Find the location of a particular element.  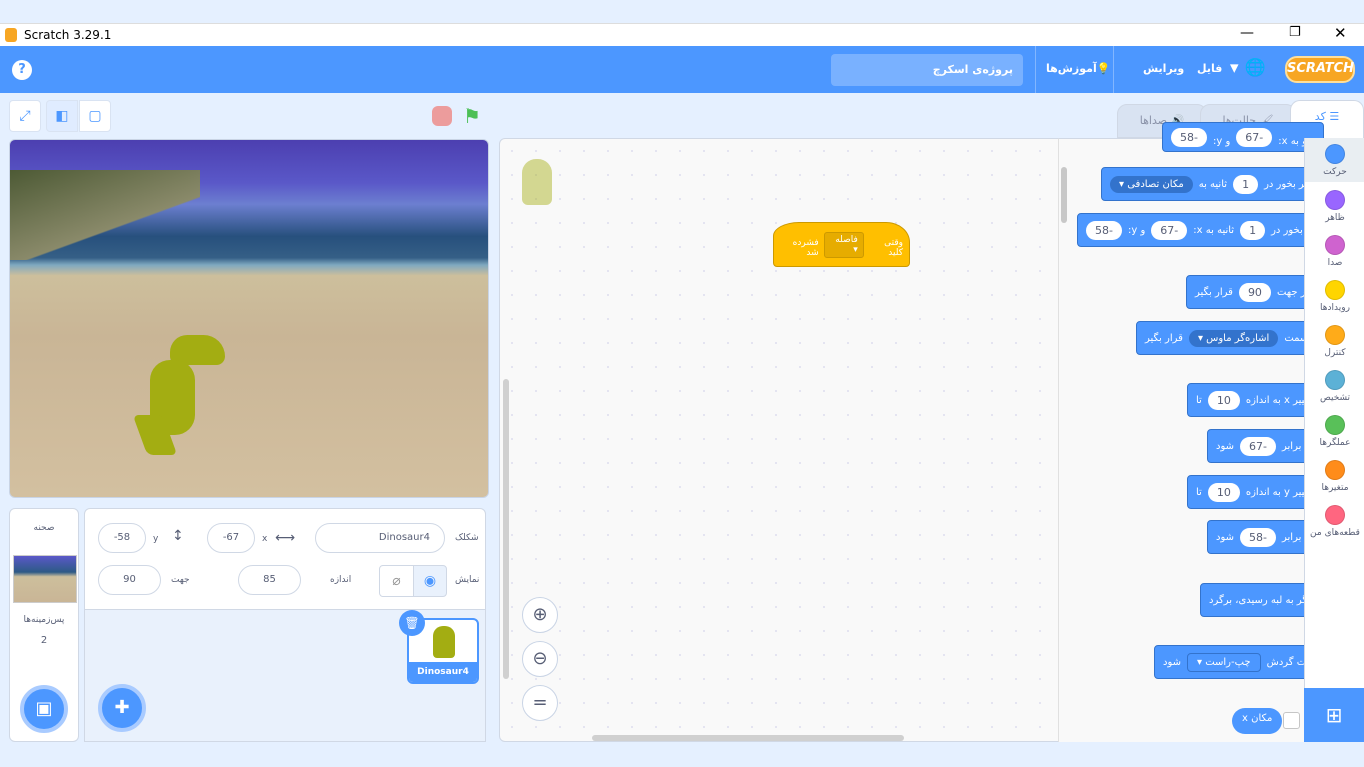

green-flag-icon: ⚑ is located at coordinates (472, 116).